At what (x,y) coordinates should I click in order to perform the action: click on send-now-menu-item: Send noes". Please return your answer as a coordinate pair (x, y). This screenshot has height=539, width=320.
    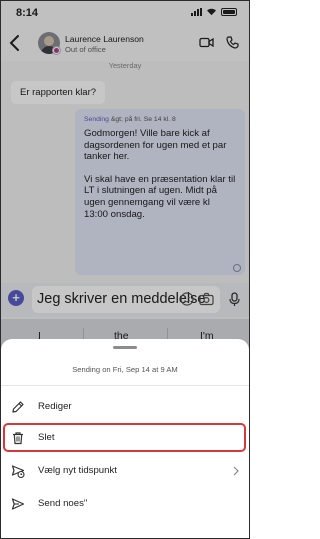
    Looking at the image, I should click on (125, 504).